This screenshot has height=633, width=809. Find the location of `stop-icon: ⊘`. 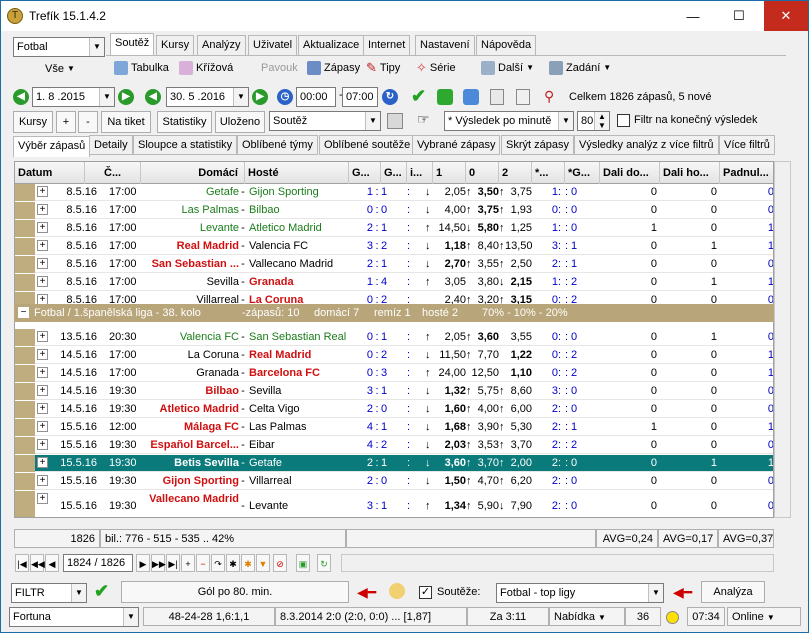

stop-icon: ⊘ is located at coordinates (280, 563).